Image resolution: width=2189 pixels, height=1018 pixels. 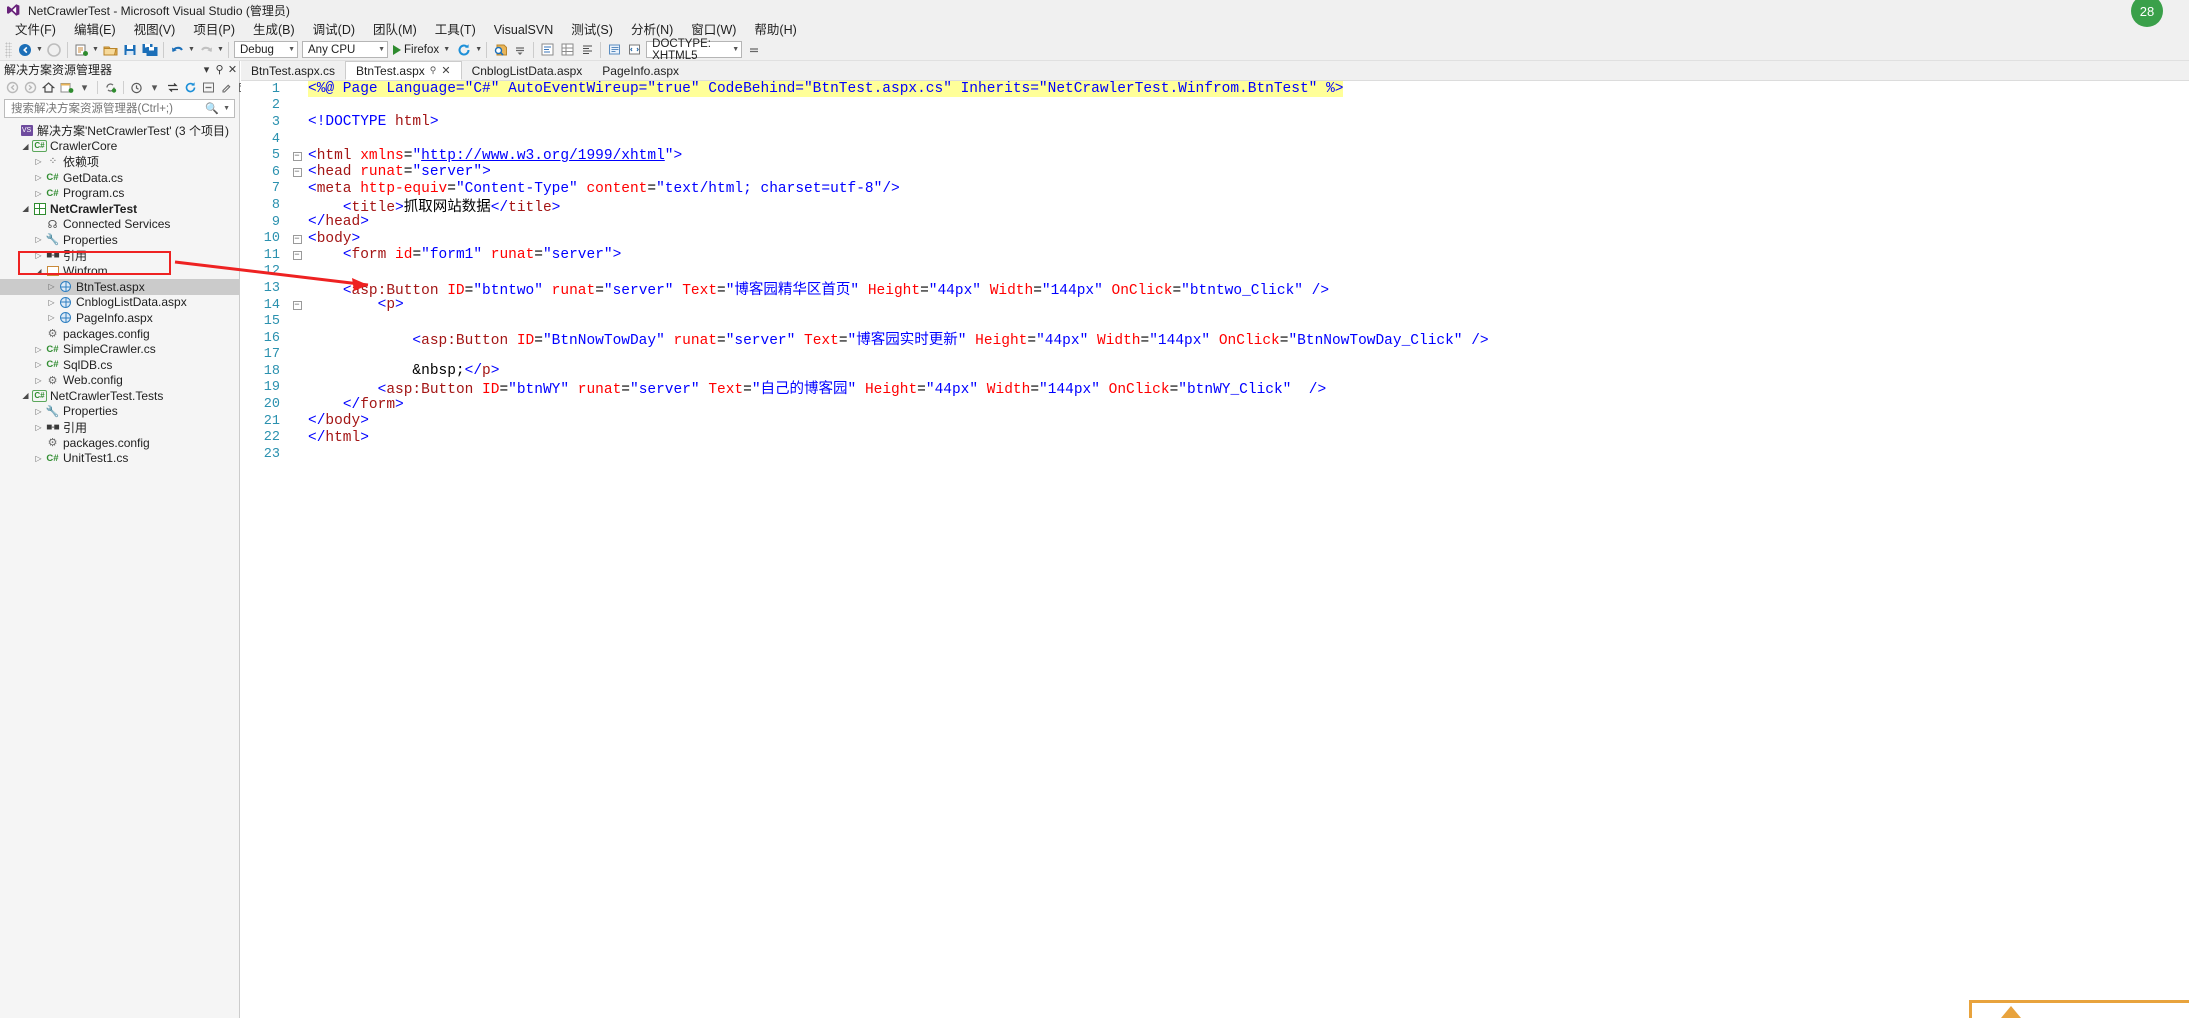 What do you see at coordinates (212, 108) in the screenshot?
I see `search-icon: 🔍` at bounding box center [212, 108].